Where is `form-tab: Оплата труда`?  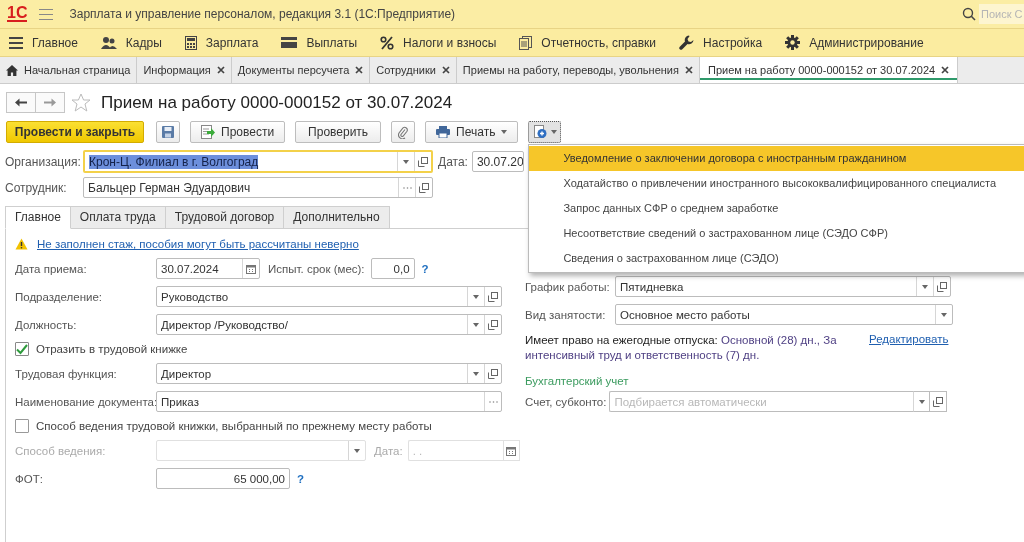 form-tab: Оплата труда is located at coordinates (118, 217).